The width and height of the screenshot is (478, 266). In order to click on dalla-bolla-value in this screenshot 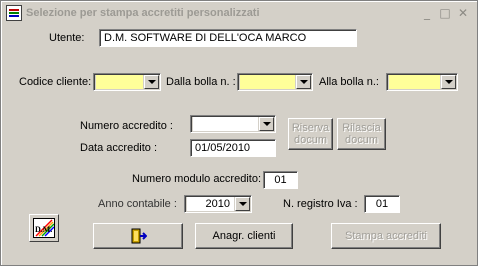, I will do `click(267, 82)`.